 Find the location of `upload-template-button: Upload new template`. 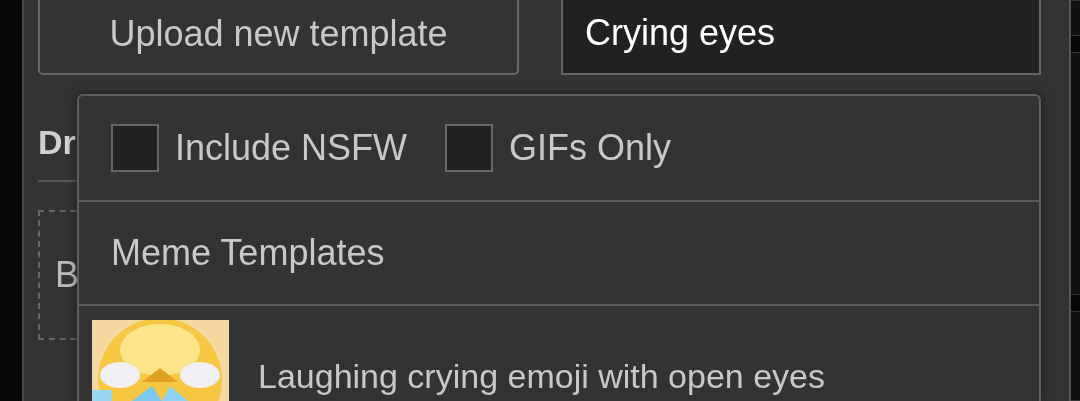

upload-template-button: Upload new template is located at coordinates (278, 37).